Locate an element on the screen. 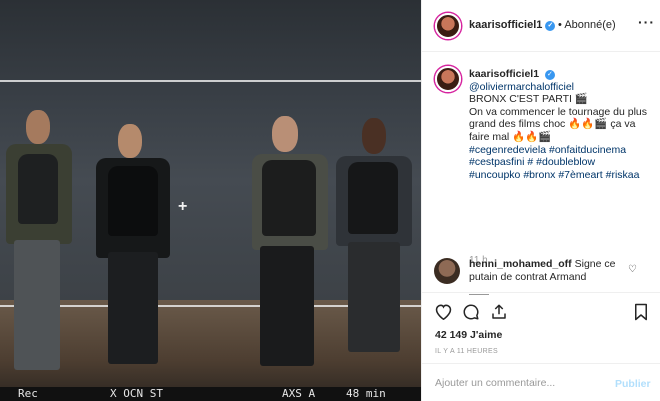  add-comment-bar: Publier is located at coordinates (541, 382).